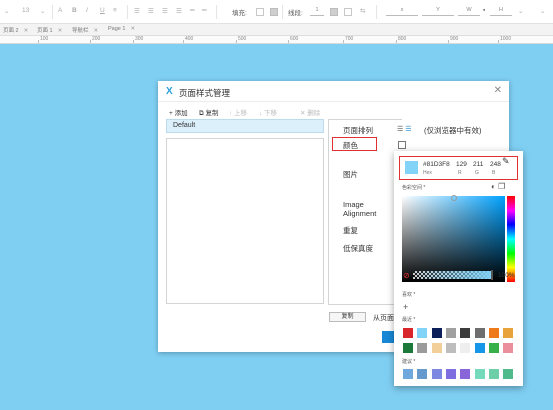 This screenshot has width=553, height=410. What do you see at coordinates (453, 239) in the screenshot?
I see `saturation-area` at bounding box center [453, 239].